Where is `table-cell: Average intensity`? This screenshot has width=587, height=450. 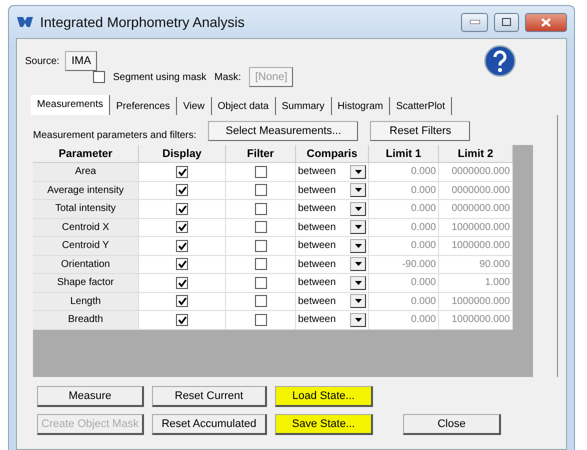 table-cell: Average intensity is located at coordinates (86, 191).